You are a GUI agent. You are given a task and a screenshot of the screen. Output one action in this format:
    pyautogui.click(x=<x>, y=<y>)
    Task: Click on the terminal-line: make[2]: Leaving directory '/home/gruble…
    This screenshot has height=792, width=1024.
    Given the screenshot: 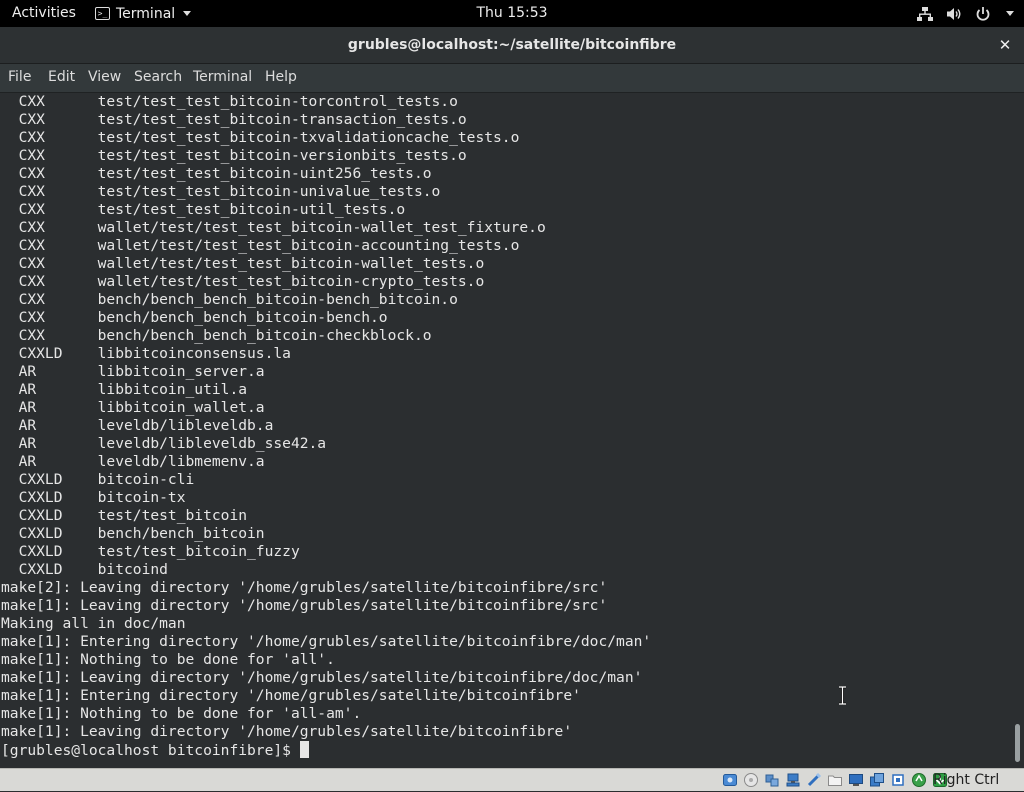 What is the action you would take?
    pyautogui.click(x=304, y=587)
    